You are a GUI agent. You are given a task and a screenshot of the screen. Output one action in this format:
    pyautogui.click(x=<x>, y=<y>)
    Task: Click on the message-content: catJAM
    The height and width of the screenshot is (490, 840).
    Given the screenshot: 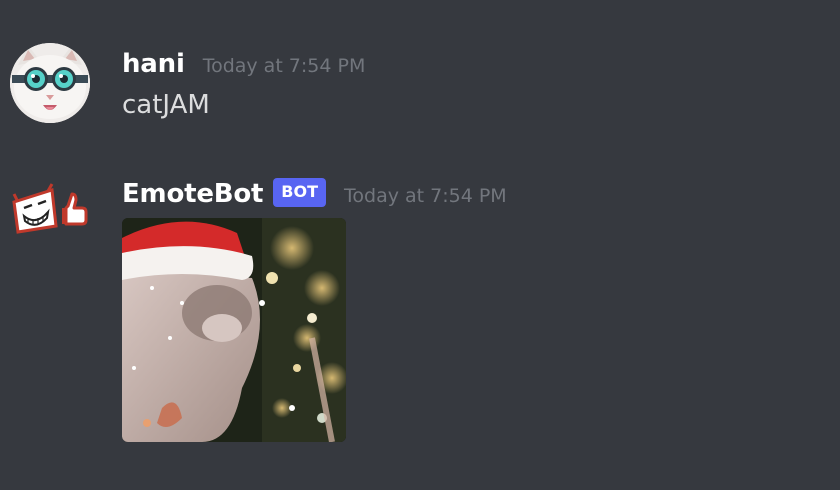 What is the action you would take?
    pyautogui.click(x=166, y=105)
    